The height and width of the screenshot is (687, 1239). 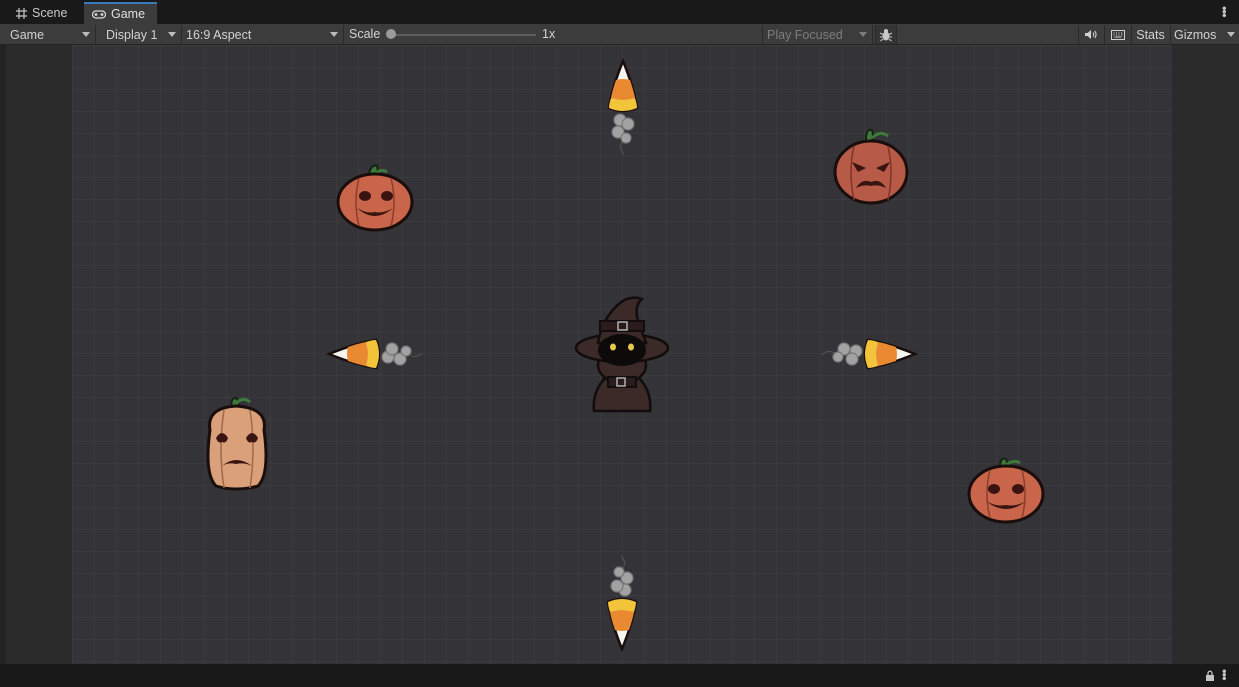 I want to click on aspect-value: 16:9 Aspect, so click(x=219, y=34).